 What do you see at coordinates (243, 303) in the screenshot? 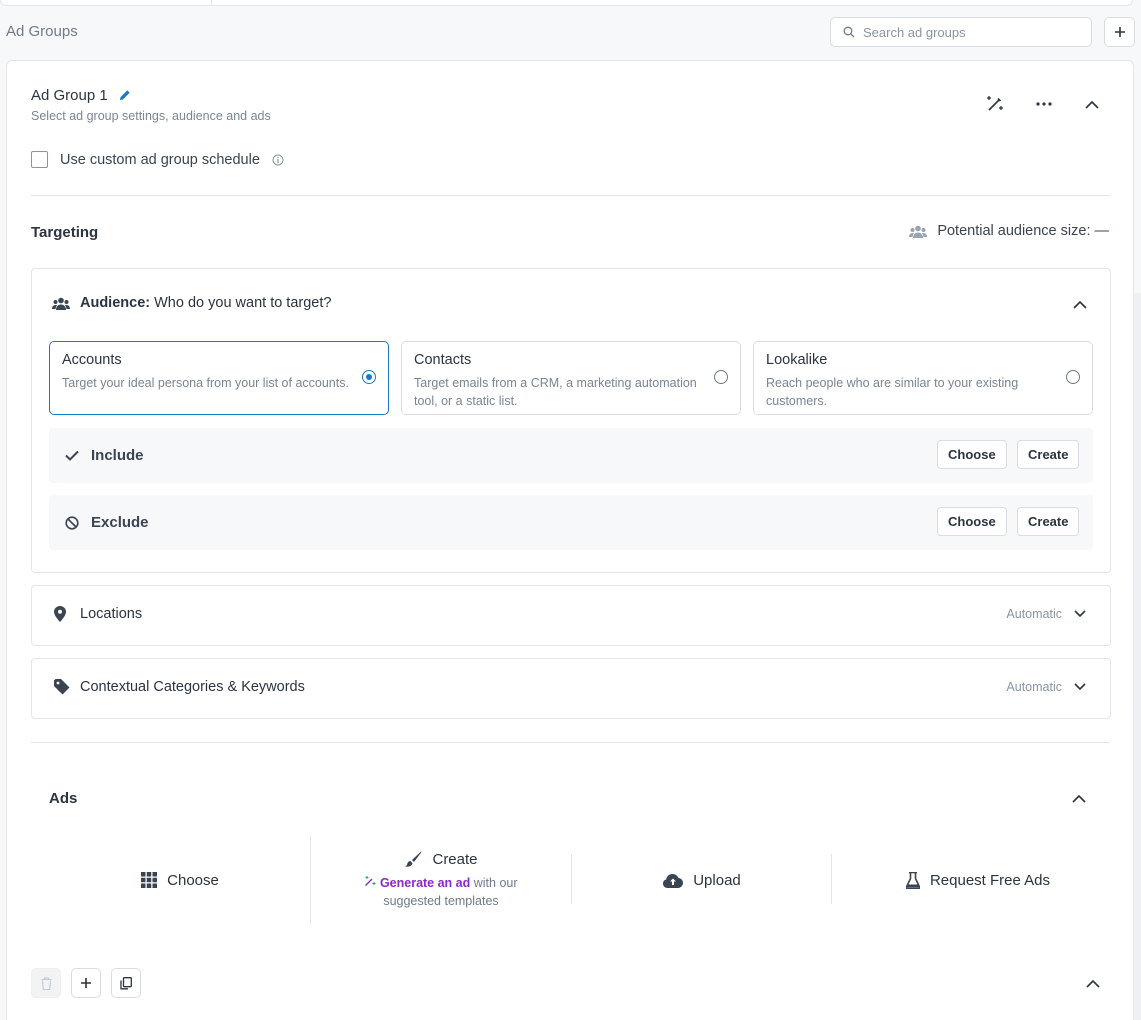
I see `audience-label-rest: Who do you want to target?` at bounding box center [243, 303].